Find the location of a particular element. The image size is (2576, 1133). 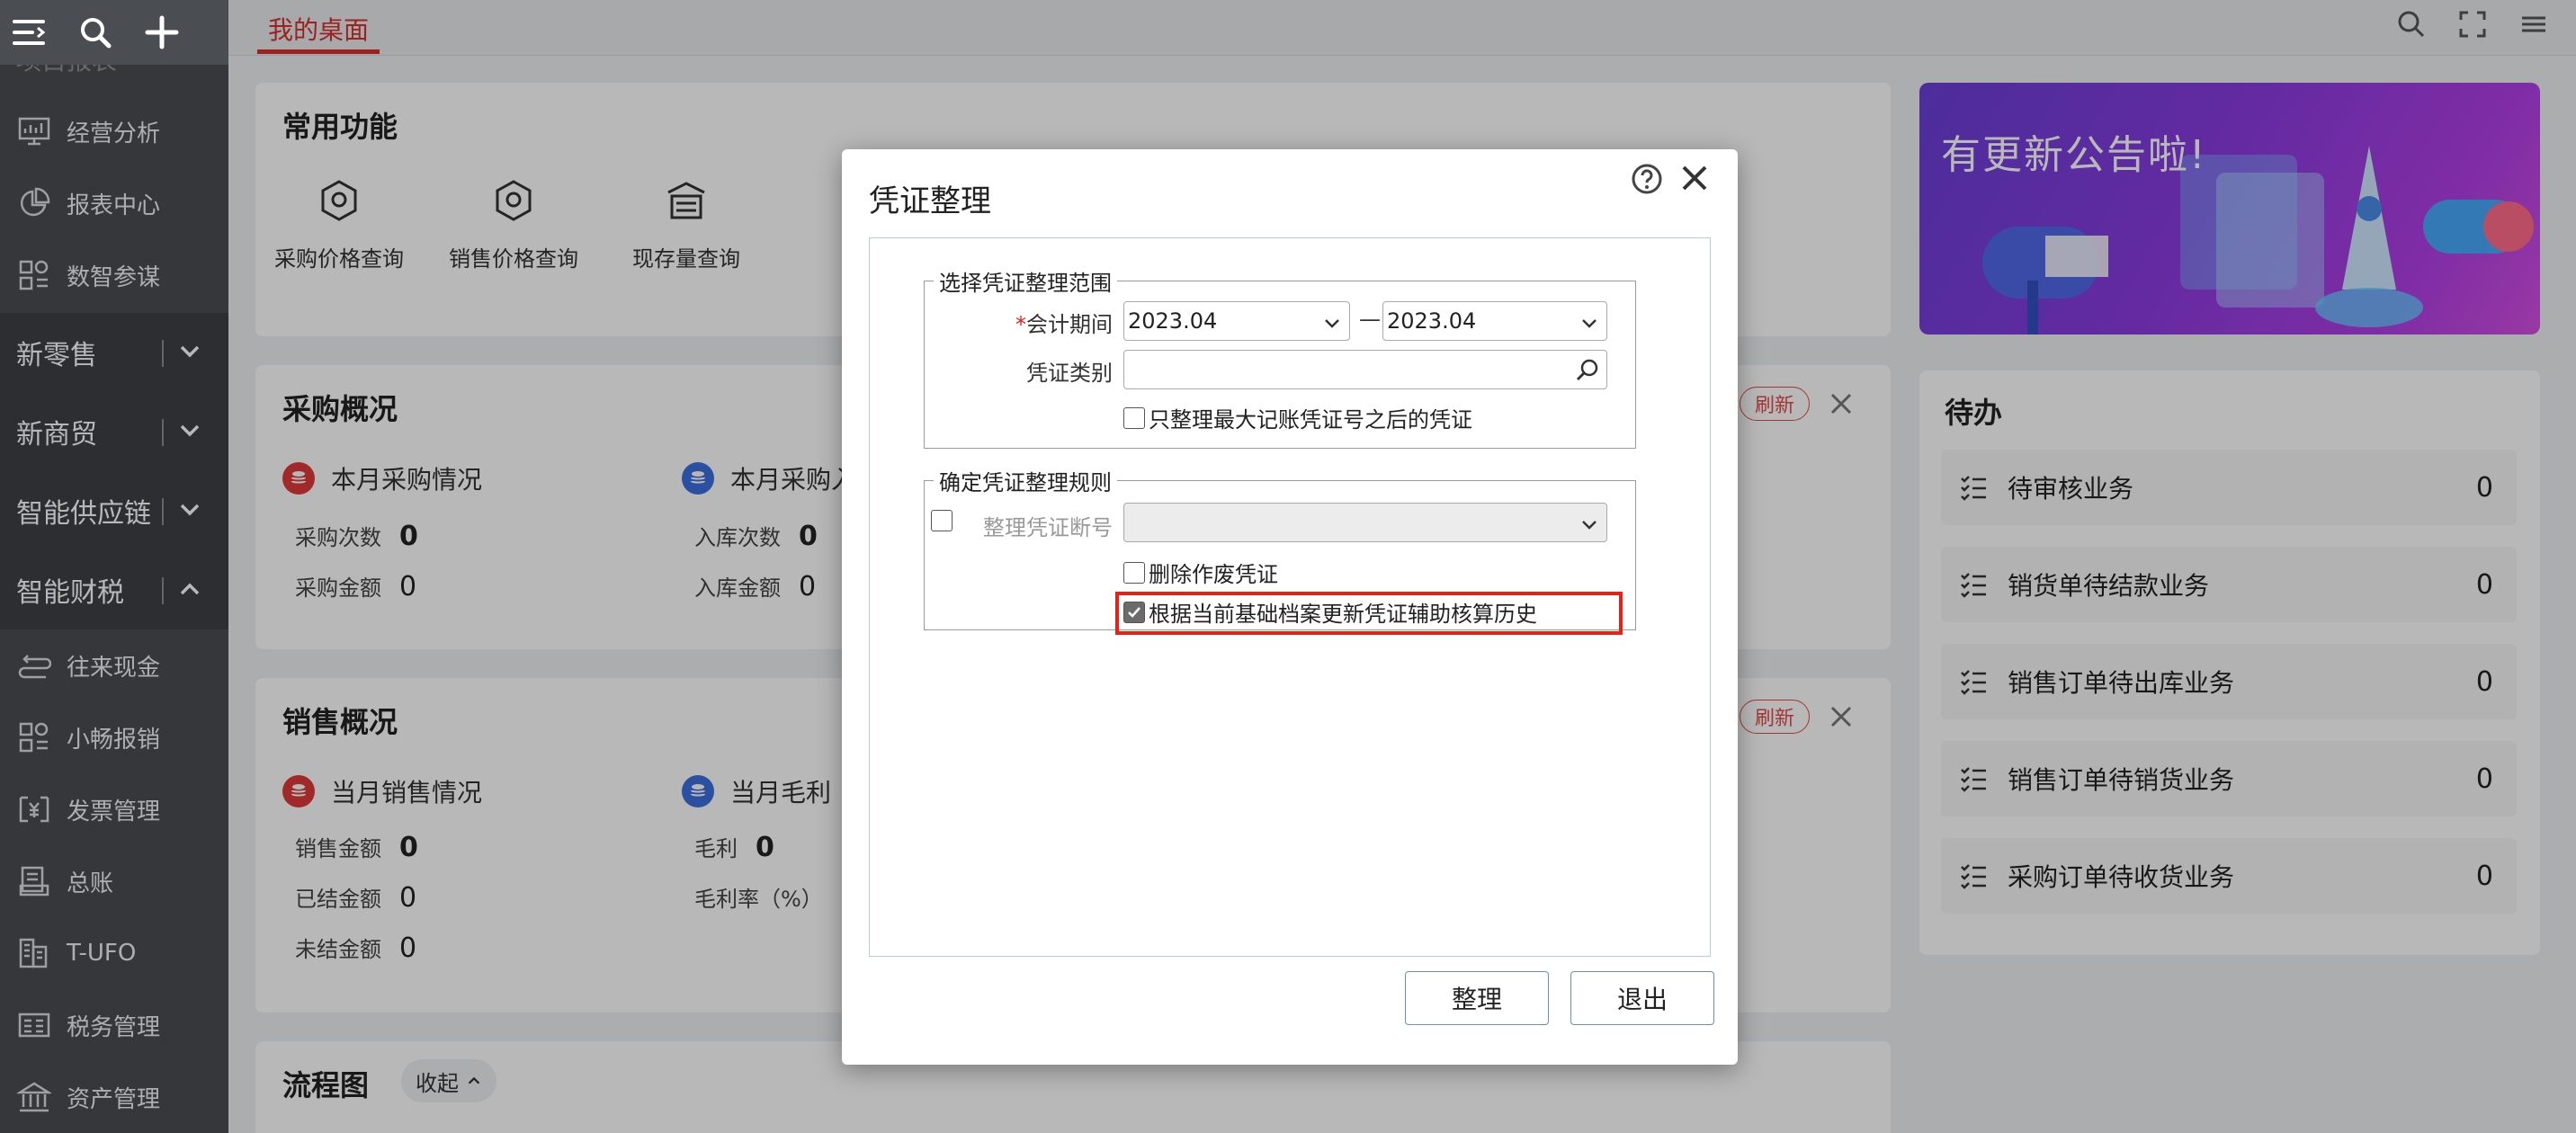

dialog-title: 凭证整理 is located at coordinates (930, 201).